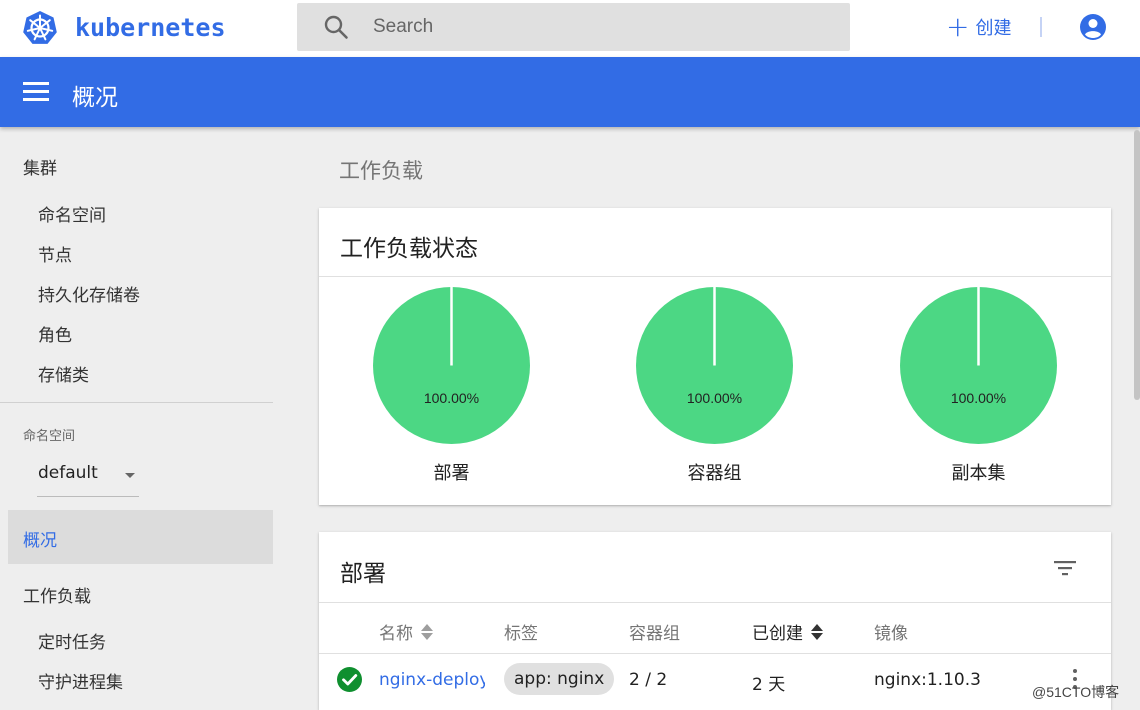 The width and height of the screenshot is (1140, 710). Describe the element at coordinates (63, 373) in the screenshot. I see `sidebar-item-storage-classes: 存储类` at that location.